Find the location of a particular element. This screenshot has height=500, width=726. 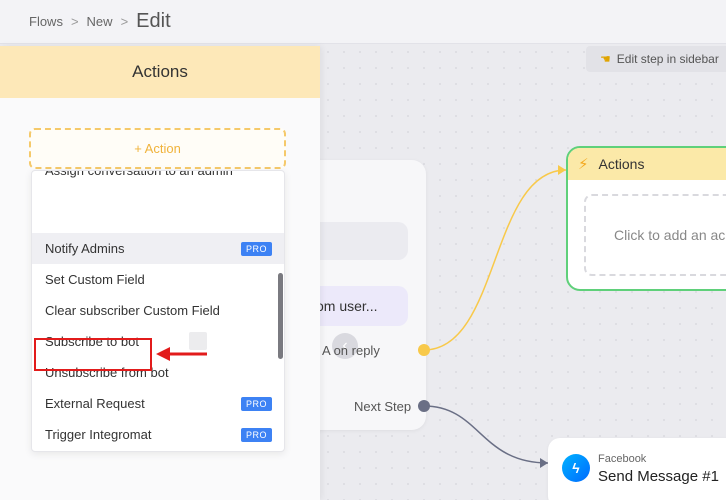

connector-reply-to-actions is located at coordinates (495, 260).